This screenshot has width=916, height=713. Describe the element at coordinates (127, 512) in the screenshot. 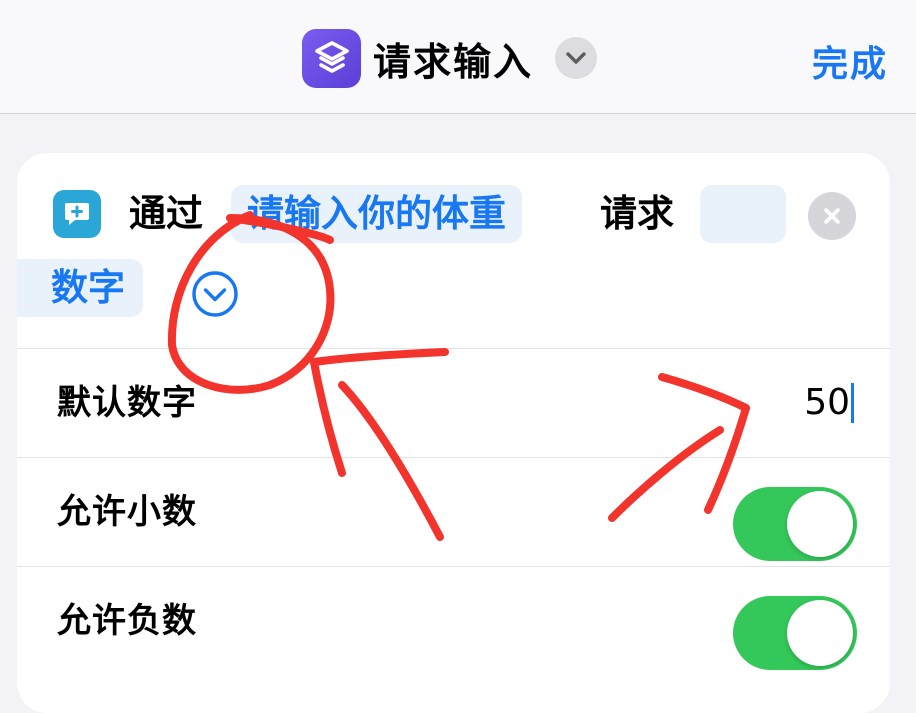

I see `allow-decimals-label: 允许小数` at that location.